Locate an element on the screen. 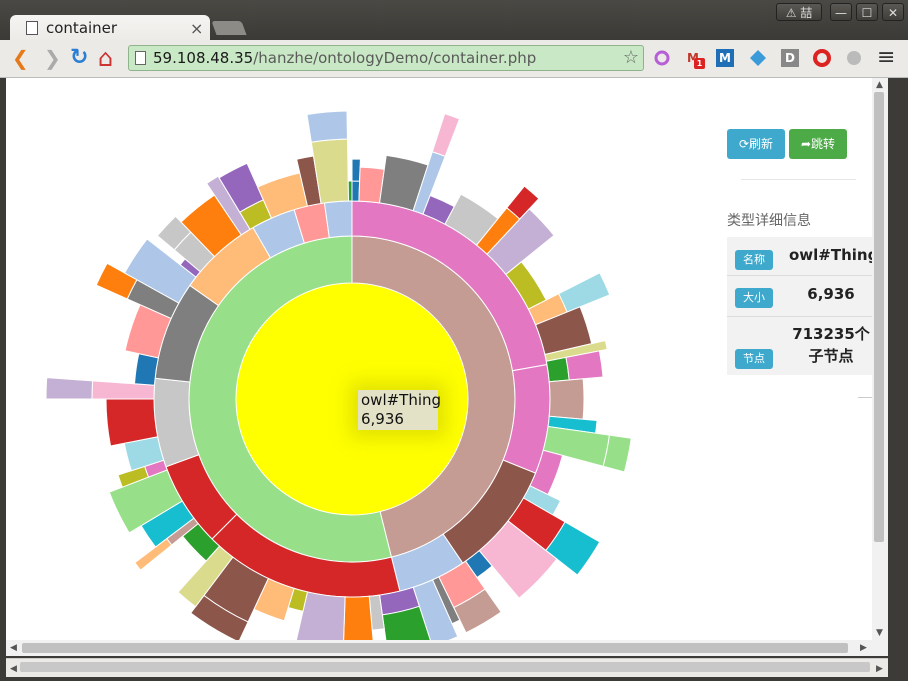 This screenshot has height=681, width=908. node-value: 713235个子节点 is located at coordinates (831, 345).